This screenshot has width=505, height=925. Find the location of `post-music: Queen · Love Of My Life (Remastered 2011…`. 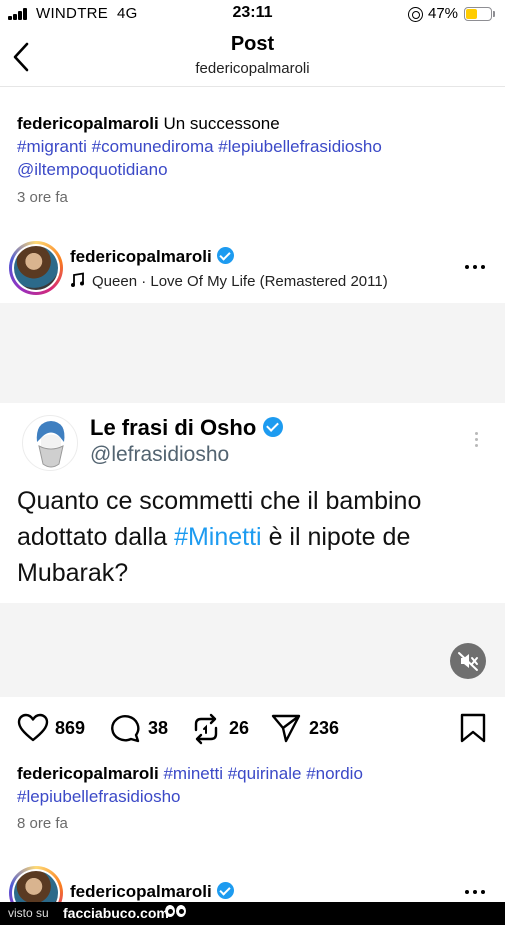

post-music: Queen · Love Of My Life (Remastered 2011… is located at coordinates (229, 281).